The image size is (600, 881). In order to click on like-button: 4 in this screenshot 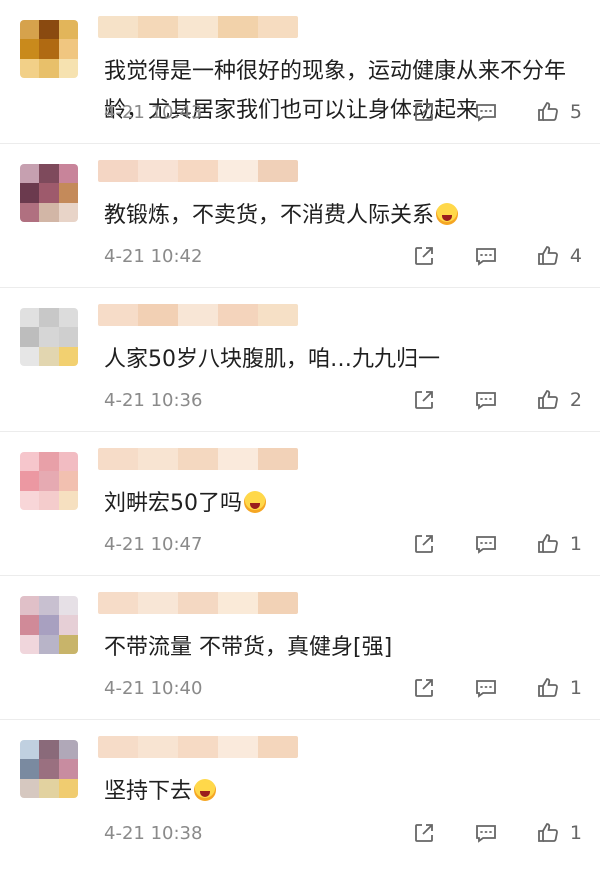, I will do `click(559, 256)`.